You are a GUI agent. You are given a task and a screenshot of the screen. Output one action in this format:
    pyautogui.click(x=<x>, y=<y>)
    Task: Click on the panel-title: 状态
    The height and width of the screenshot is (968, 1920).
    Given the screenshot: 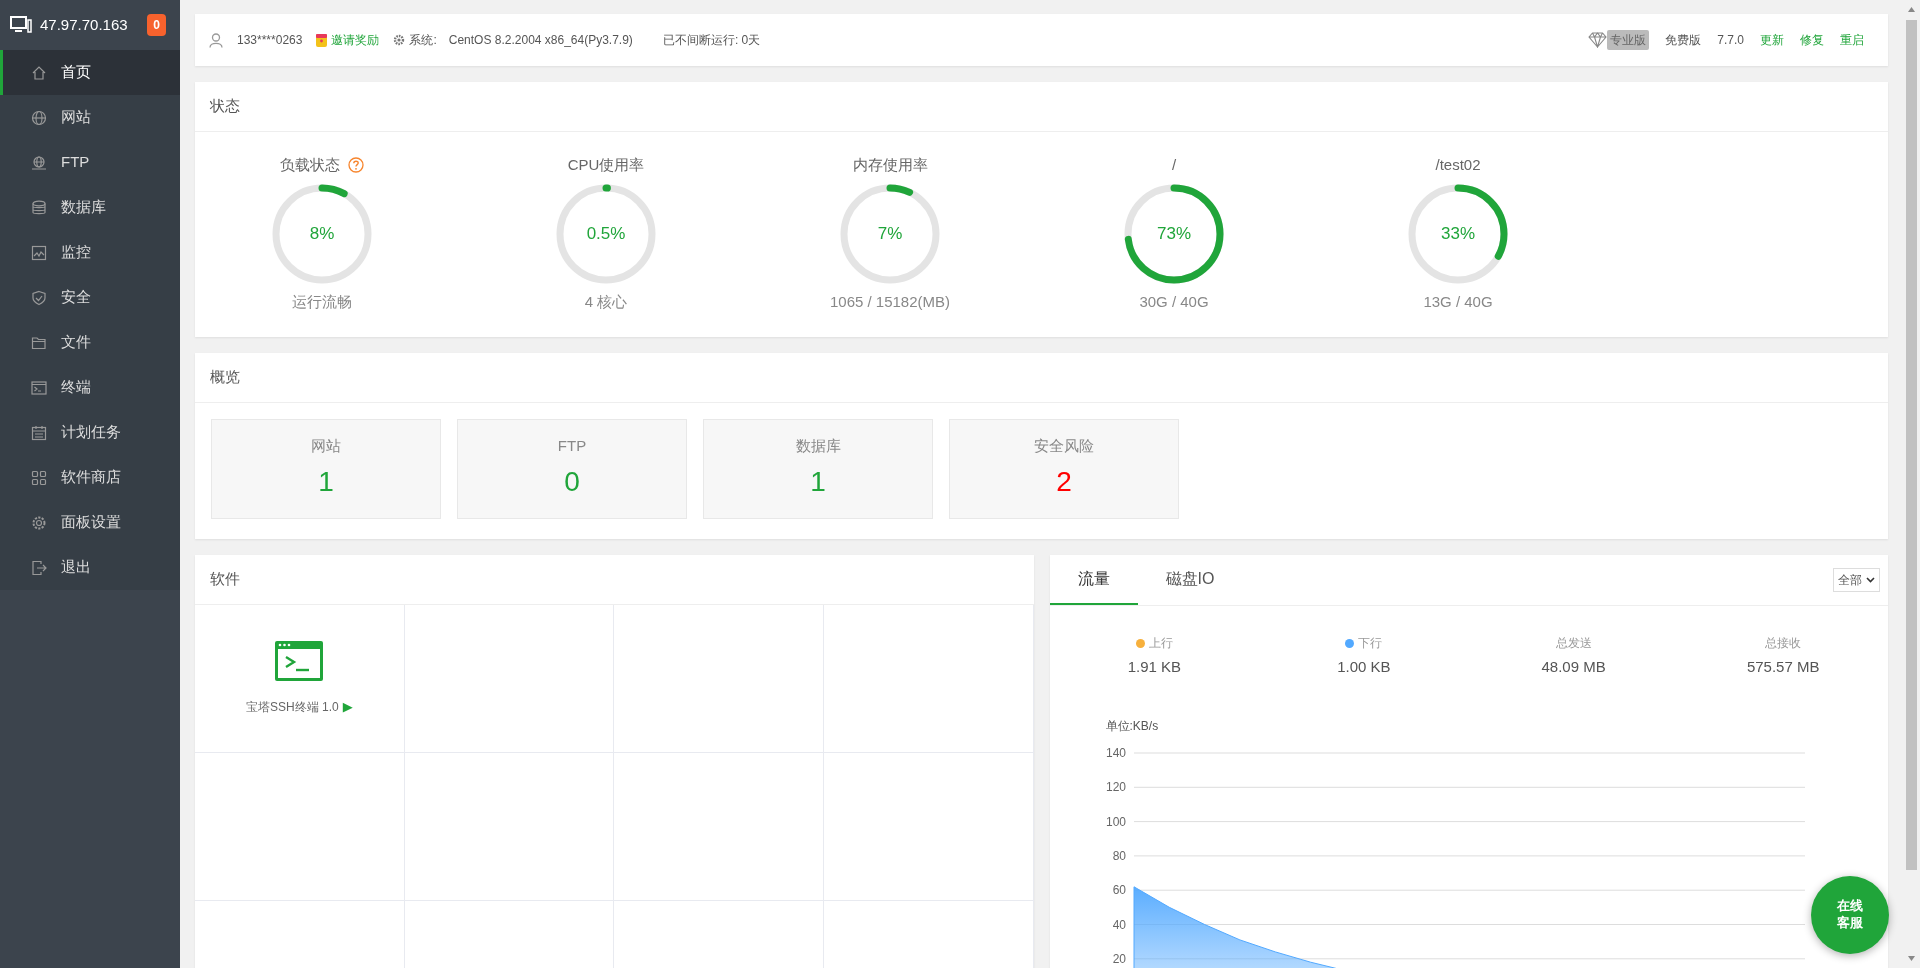 What is the action you would take?
    pyautogui.click(x=1041, y=107)
    